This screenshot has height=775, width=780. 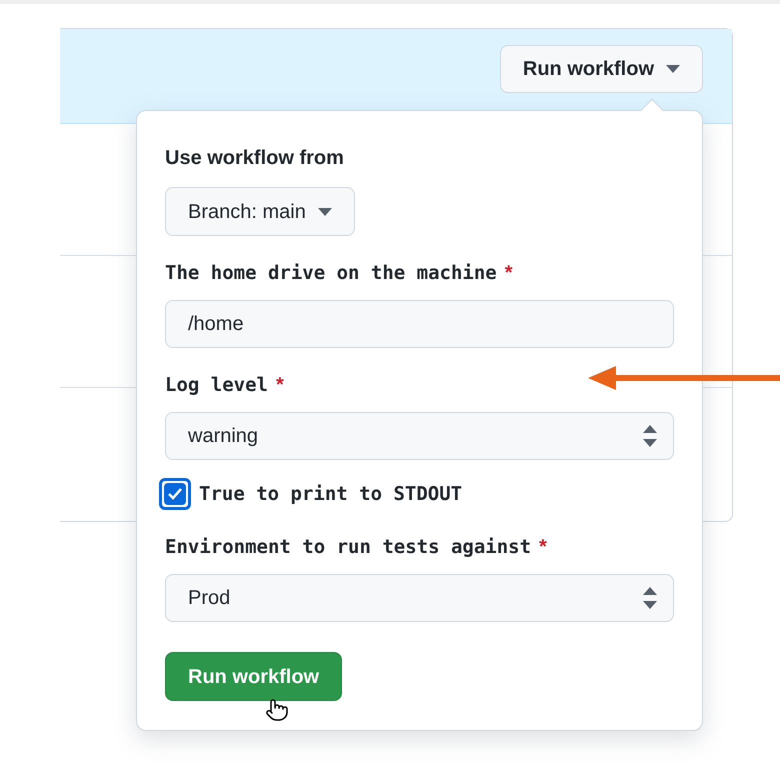 What do you see at coordinates (331, 273) in the screenshot?
I see `field-label: The home drive on the machine` at bounding box center [331, 273].